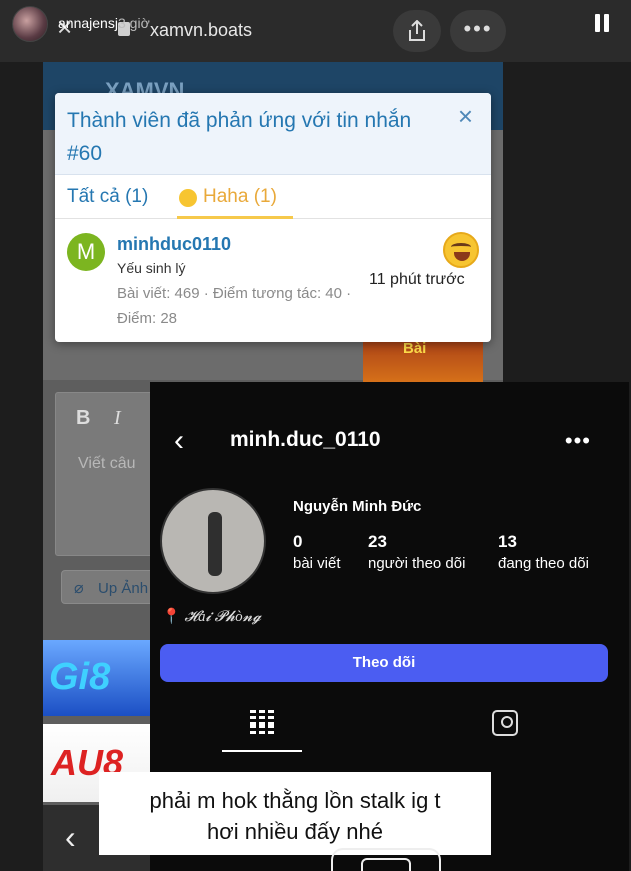  Describe the element at coordinates (107, 464) in the screenshot. I see `editor-placeholder: Viết câu` at that location.